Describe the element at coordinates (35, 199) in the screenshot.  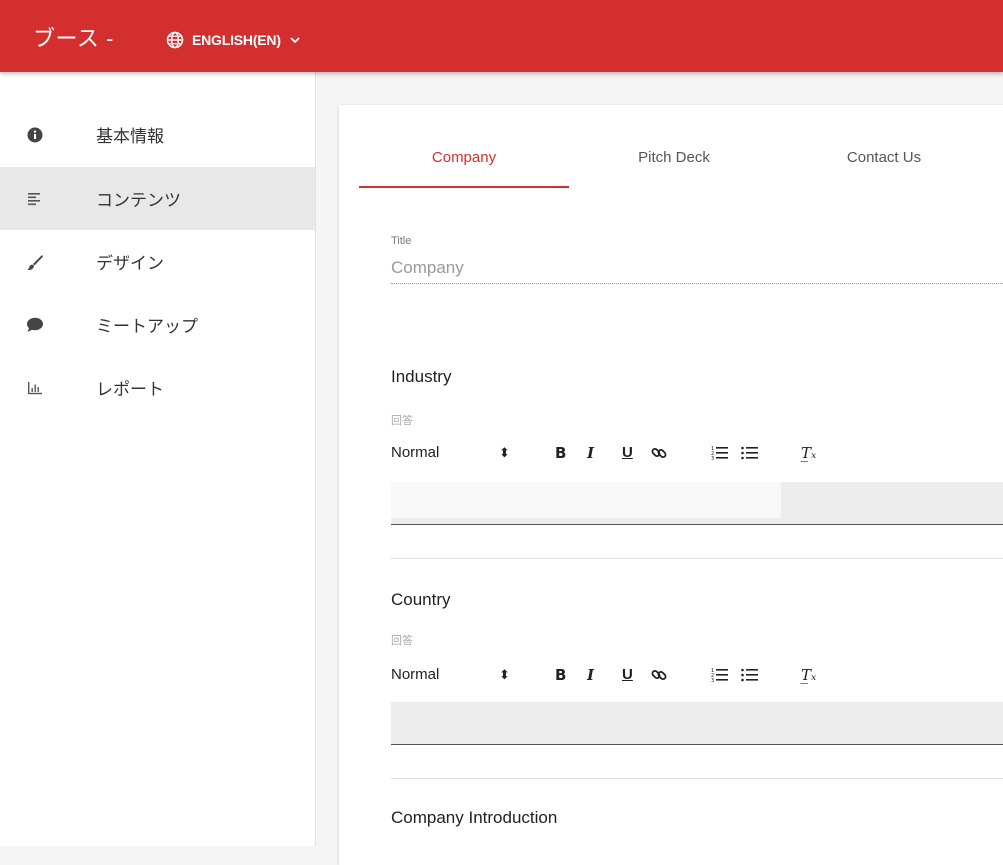
I see `text-lines-icon` at that location.